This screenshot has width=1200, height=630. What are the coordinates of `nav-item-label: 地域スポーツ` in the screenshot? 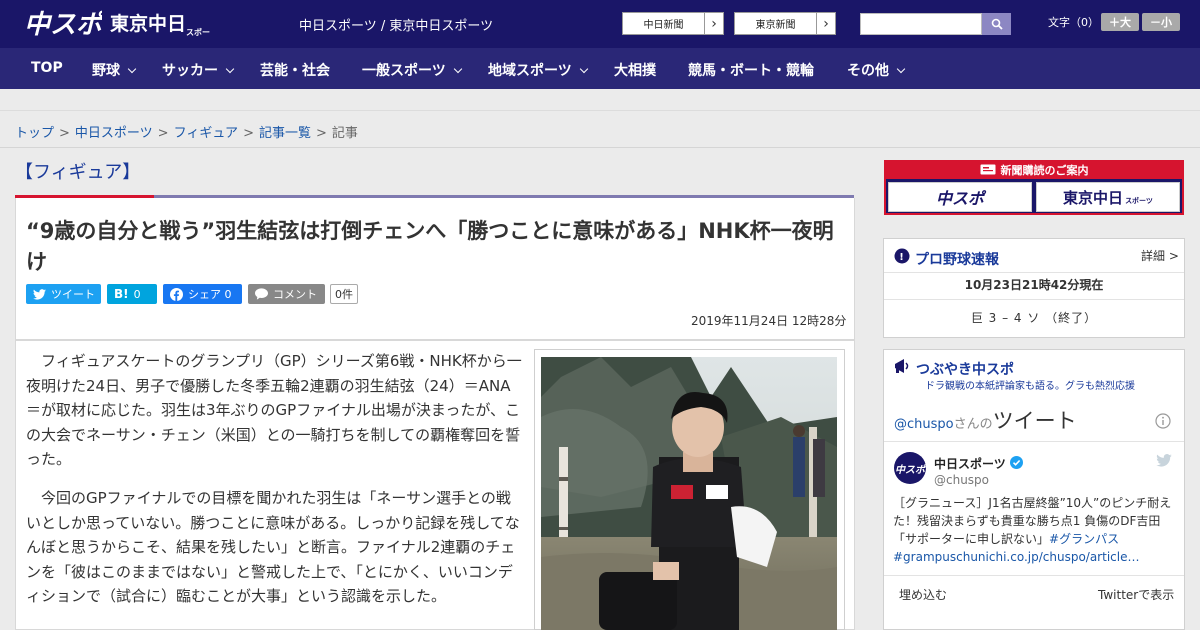 It's located at (530, 71).